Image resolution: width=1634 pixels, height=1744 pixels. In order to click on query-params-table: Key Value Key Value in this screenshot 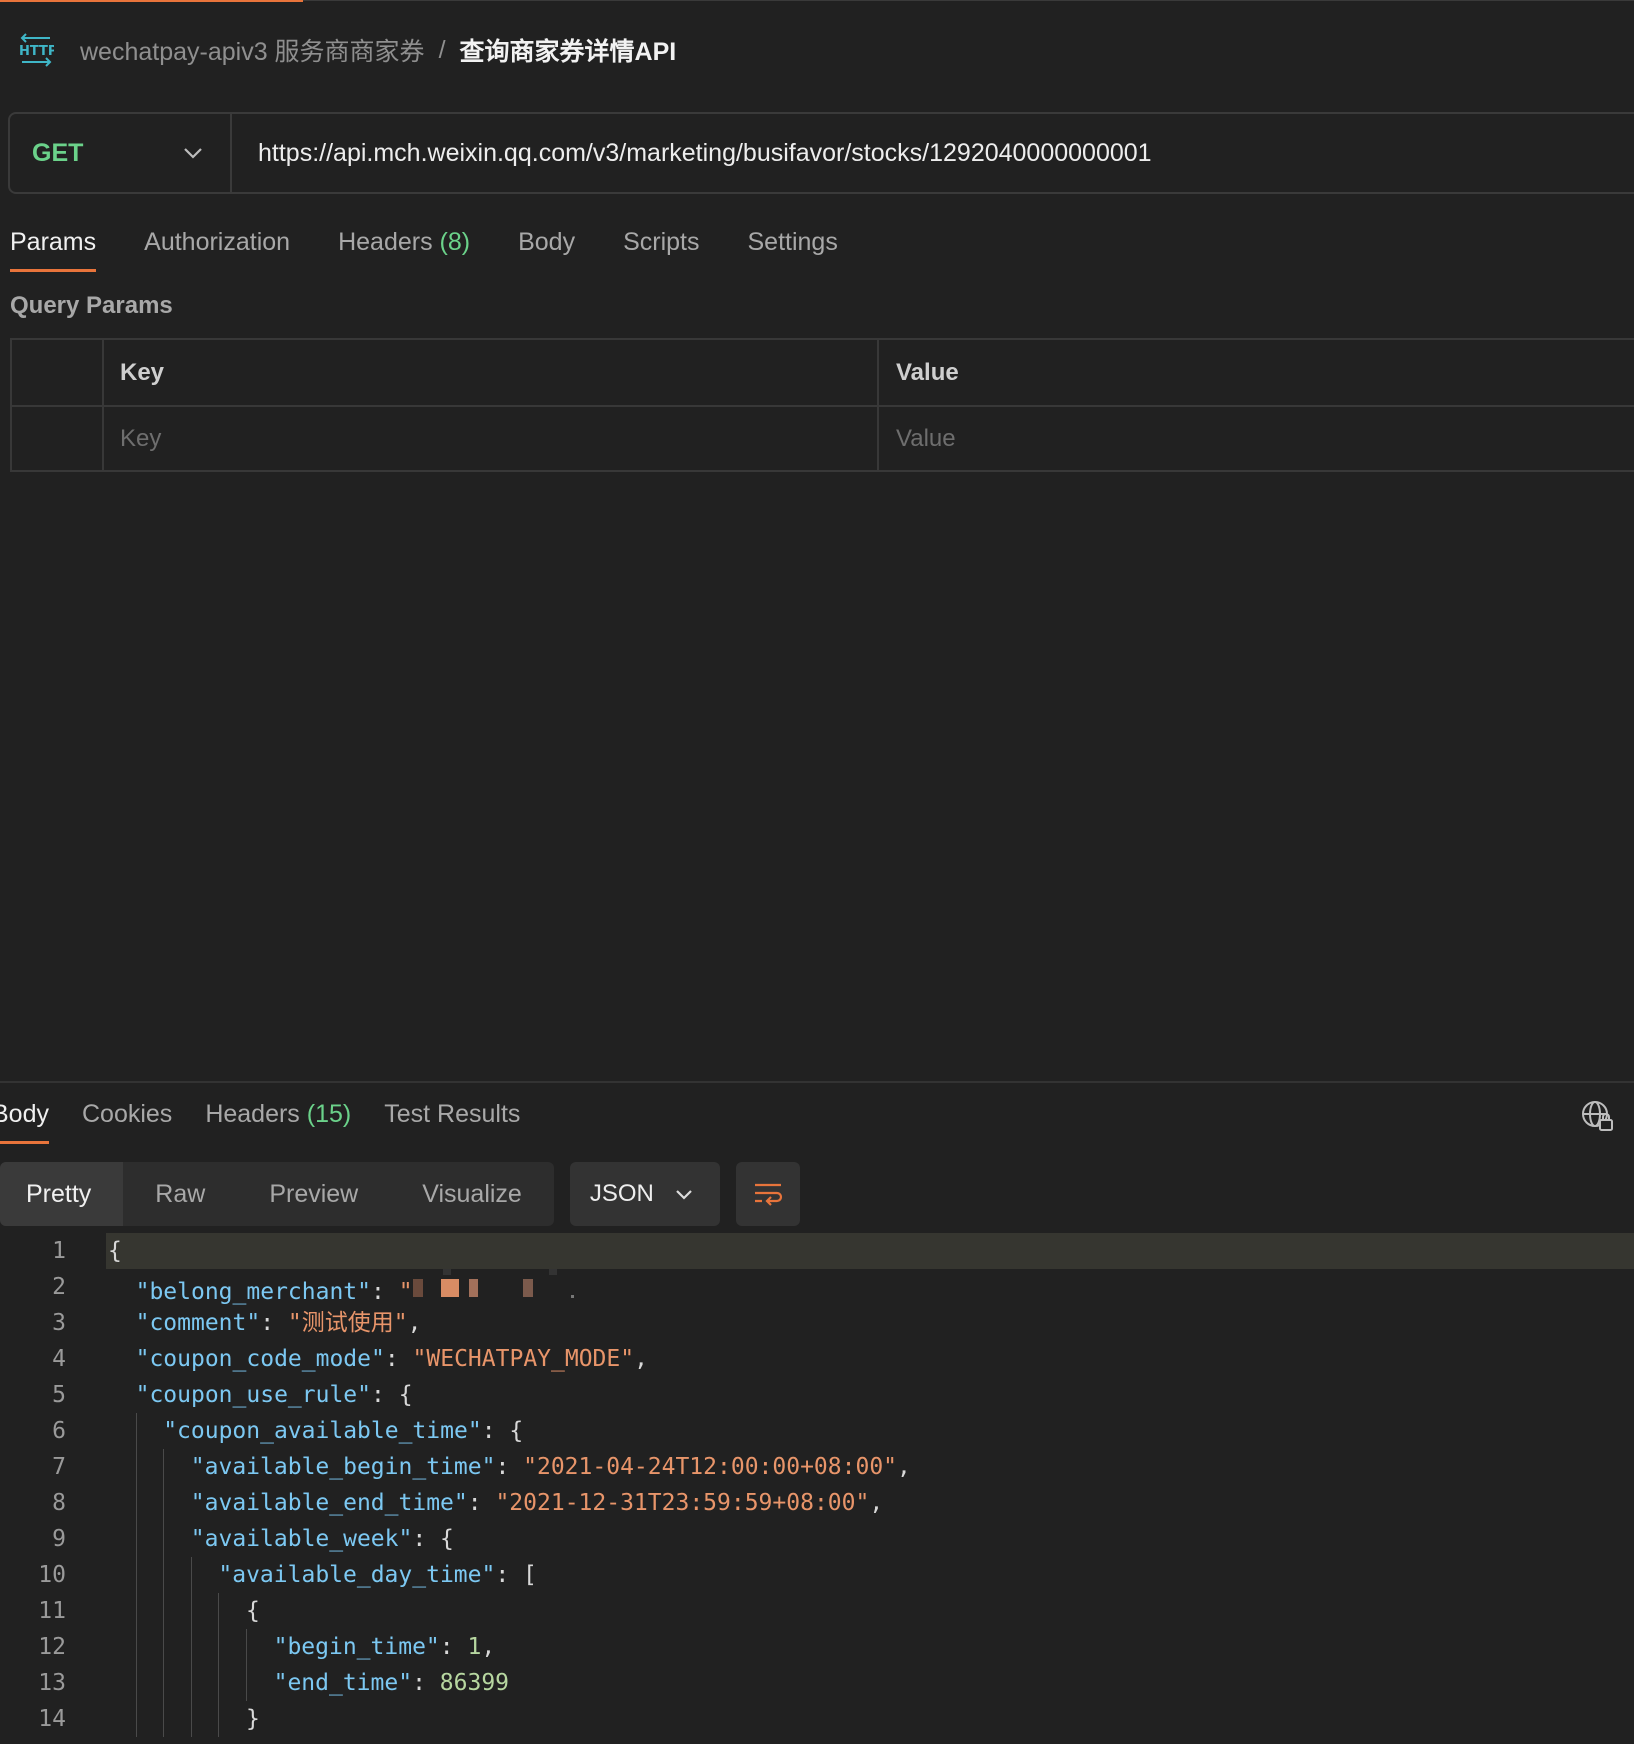, I will do `click(822, 405)`.